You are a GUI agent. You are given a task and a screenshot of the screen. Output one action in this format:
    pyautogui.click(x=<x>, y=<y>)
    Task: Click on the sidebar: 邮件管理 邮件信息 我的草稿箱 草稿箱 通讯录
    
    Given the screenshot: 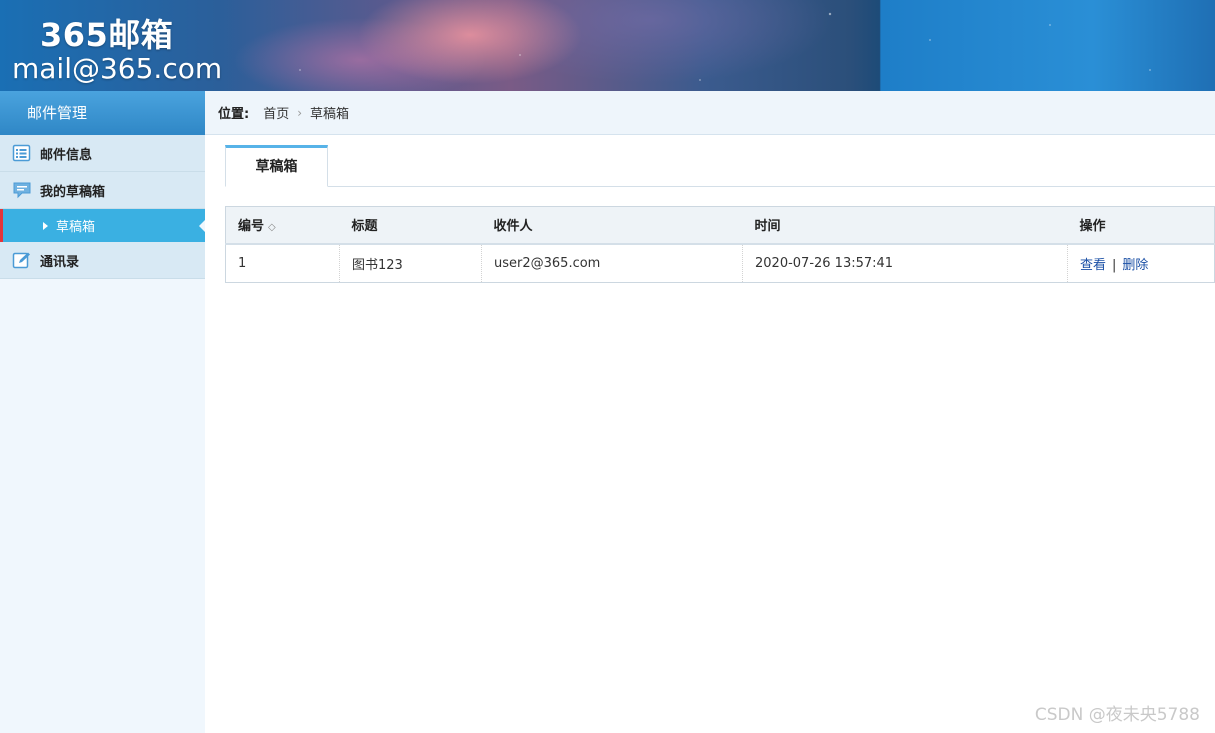 What is the action you would take?
    pyautogui.click(x=102, y=412)
    